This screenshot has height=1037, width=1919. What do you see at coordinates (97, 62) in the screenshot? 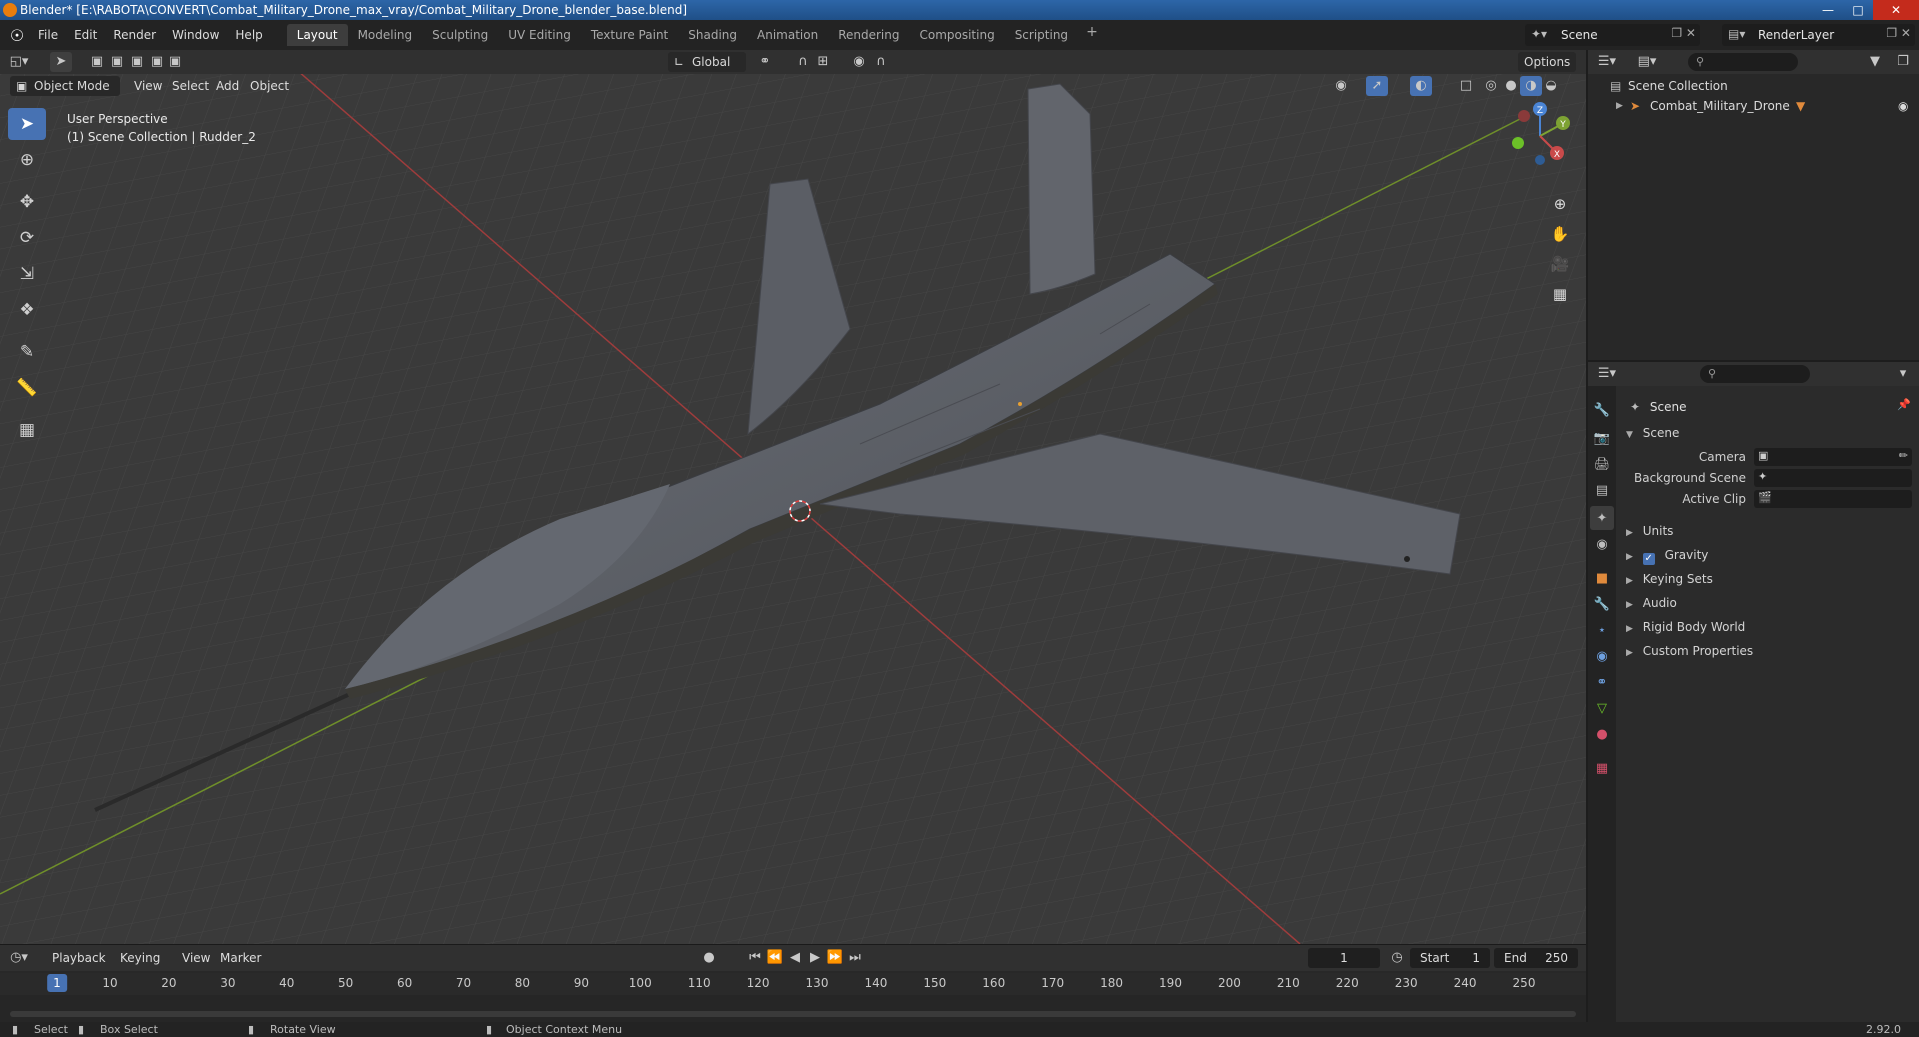
I see `select-mode-new-icon: ▣` at bounding box center [97, 62].